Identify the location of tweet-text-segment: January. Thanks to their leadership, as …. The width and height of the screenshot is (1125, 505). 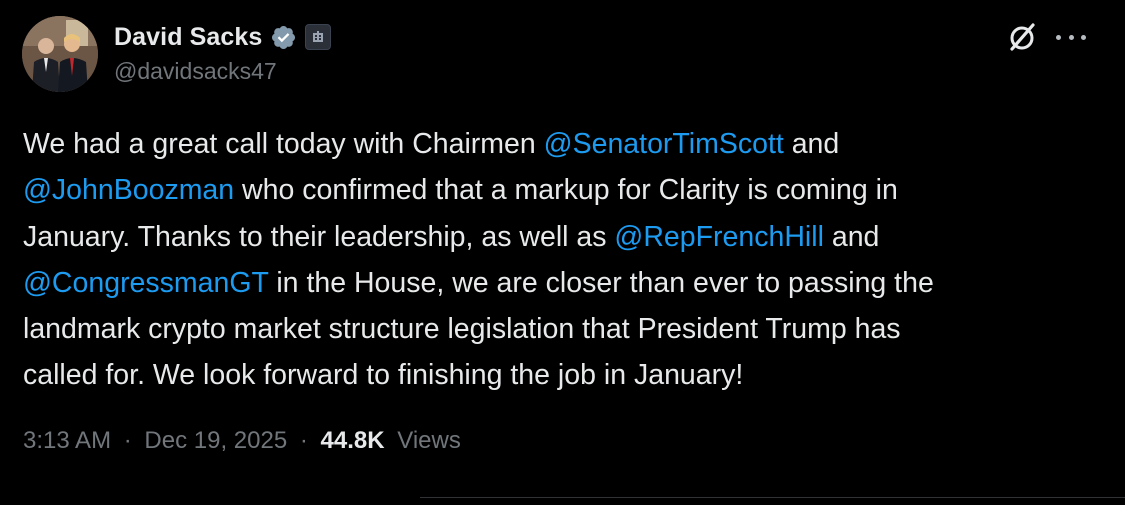
(319, 236).